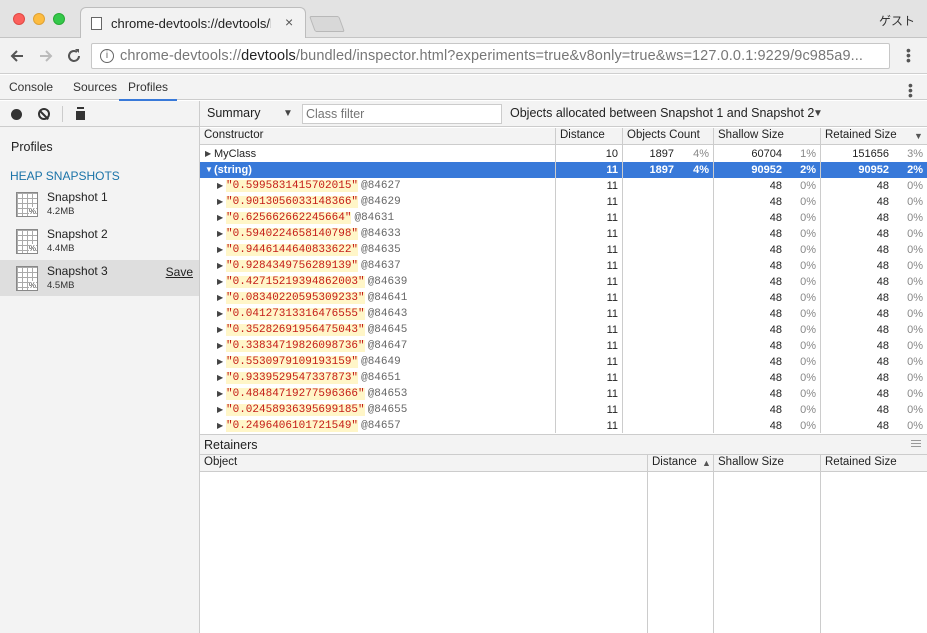  What do you see at coordinates (402, 114) in the screenshot?
I see `class-filter-input` at bounding box center [402, 114].